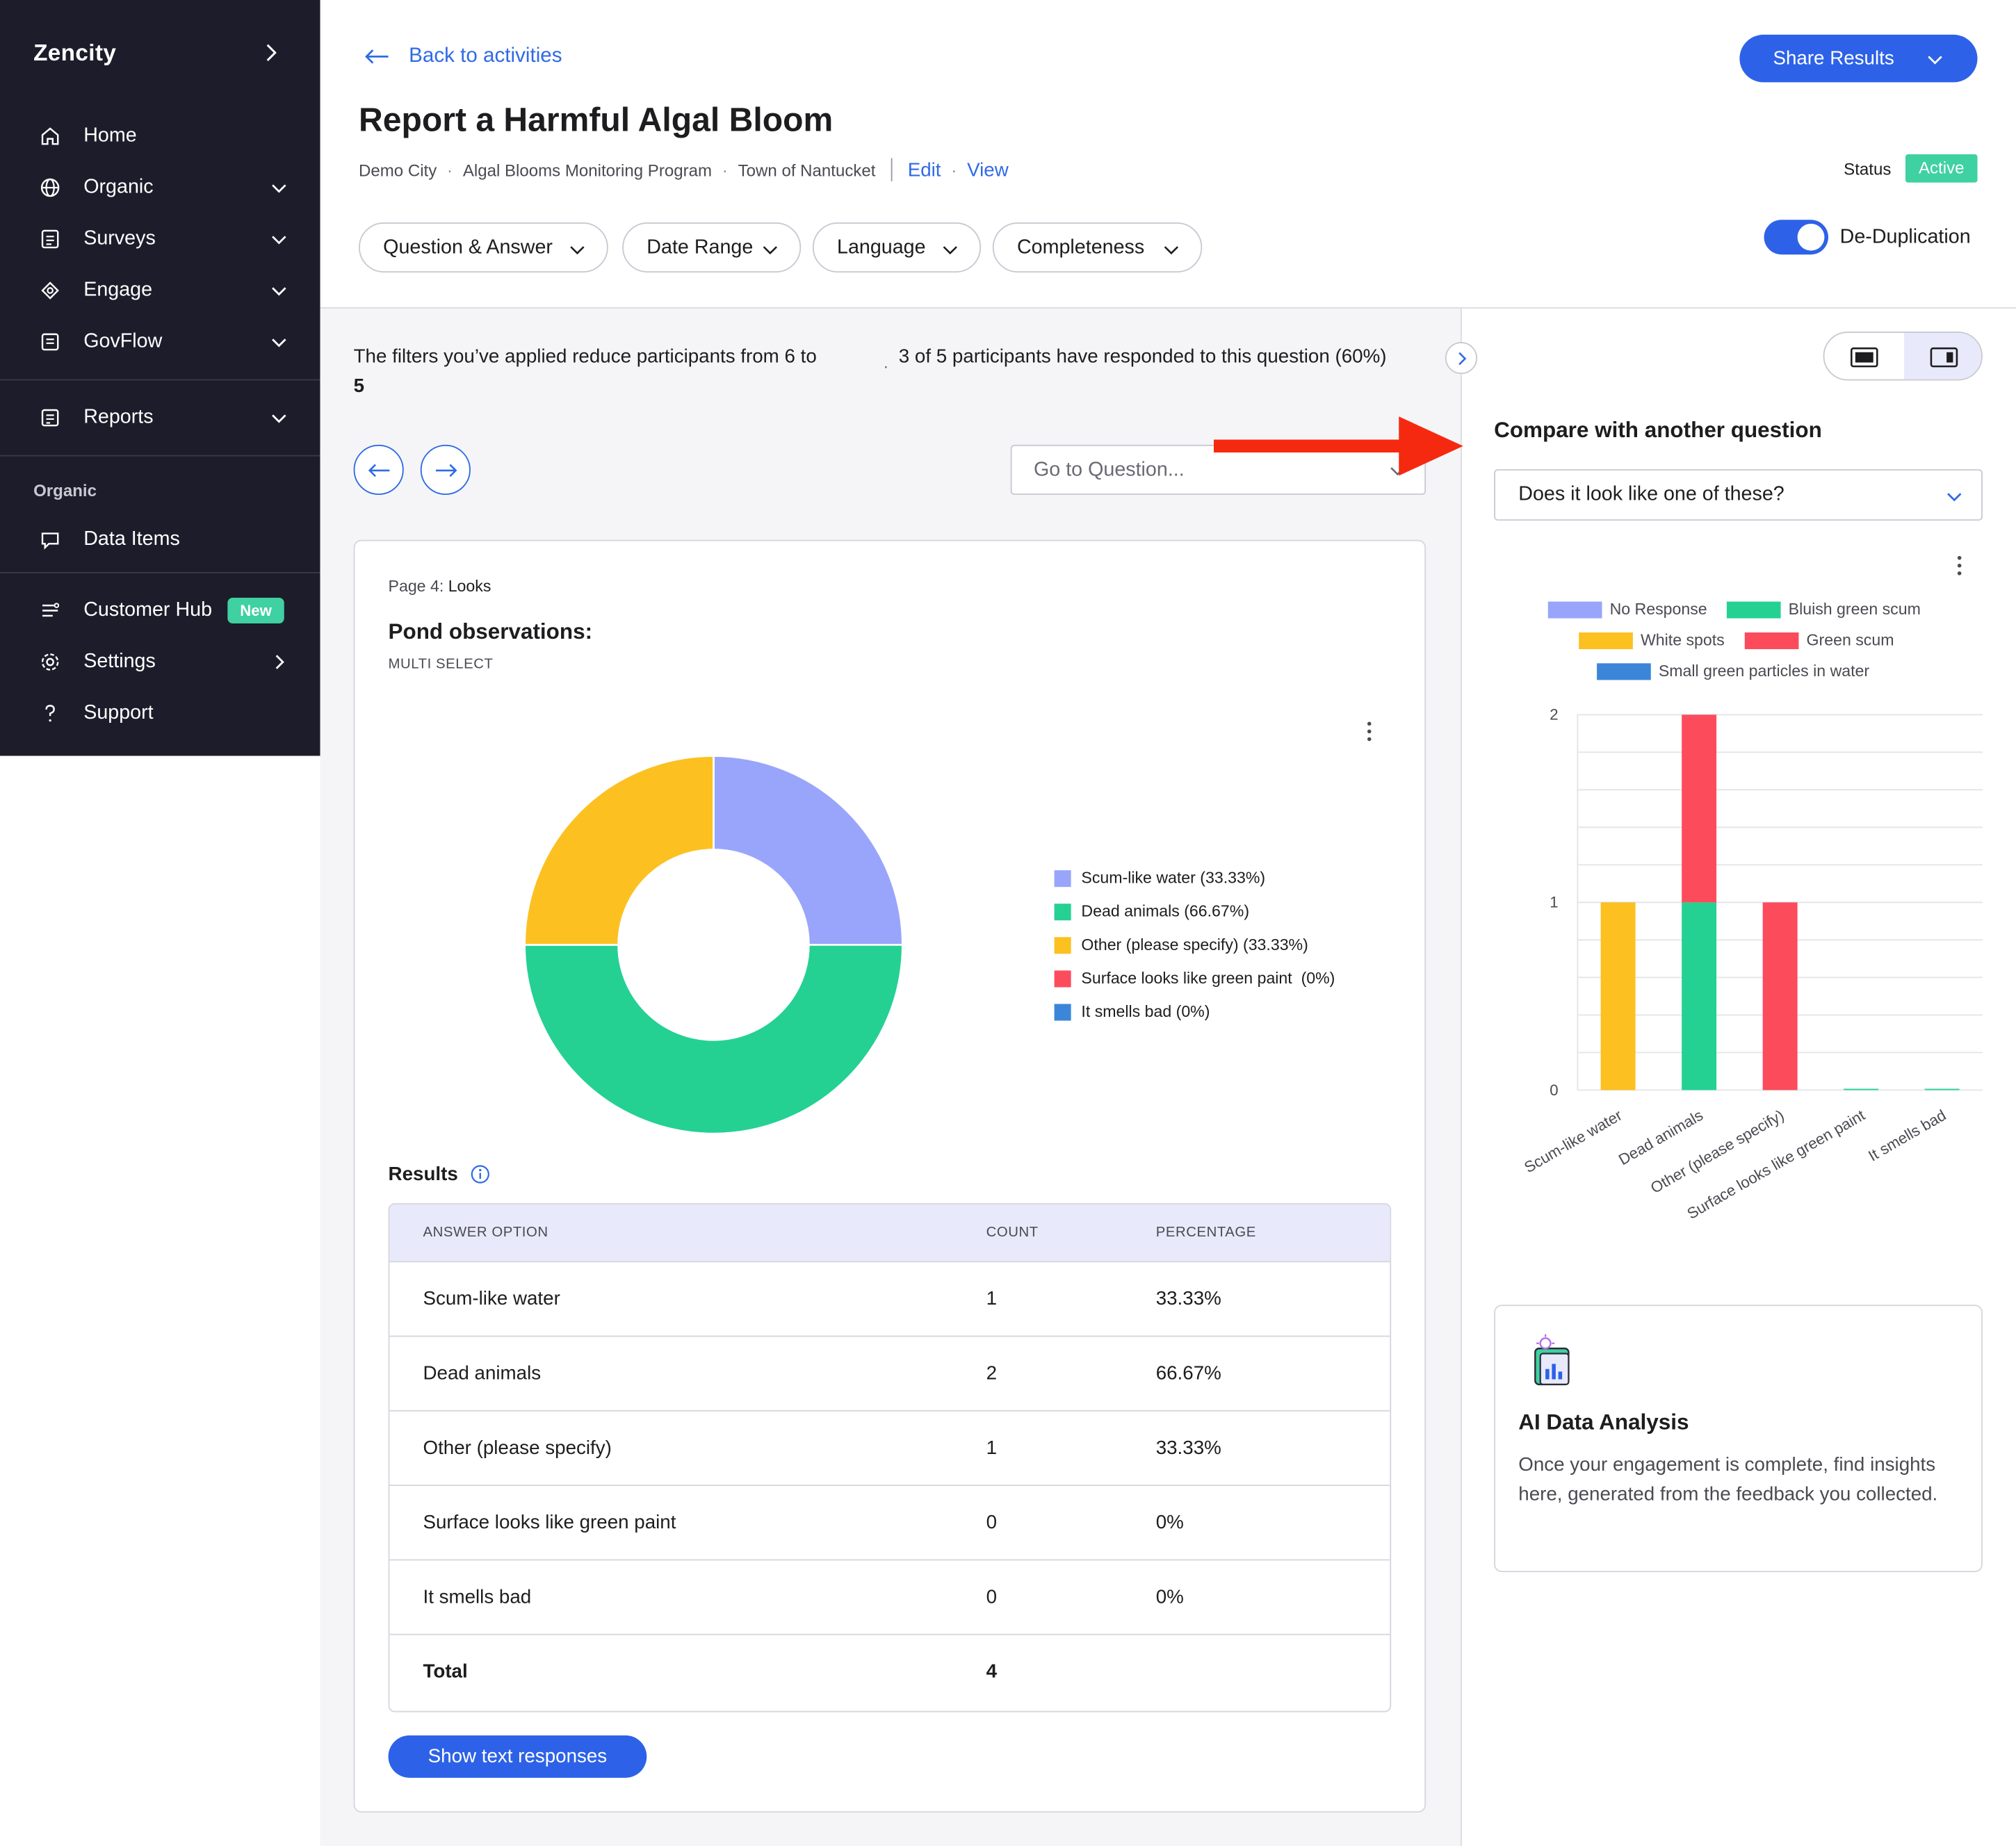  What do you see at coordinates (131, 539) in the screenshot?
I see `sidebar-item-label: Data Items` at bounding box center [131, 539].